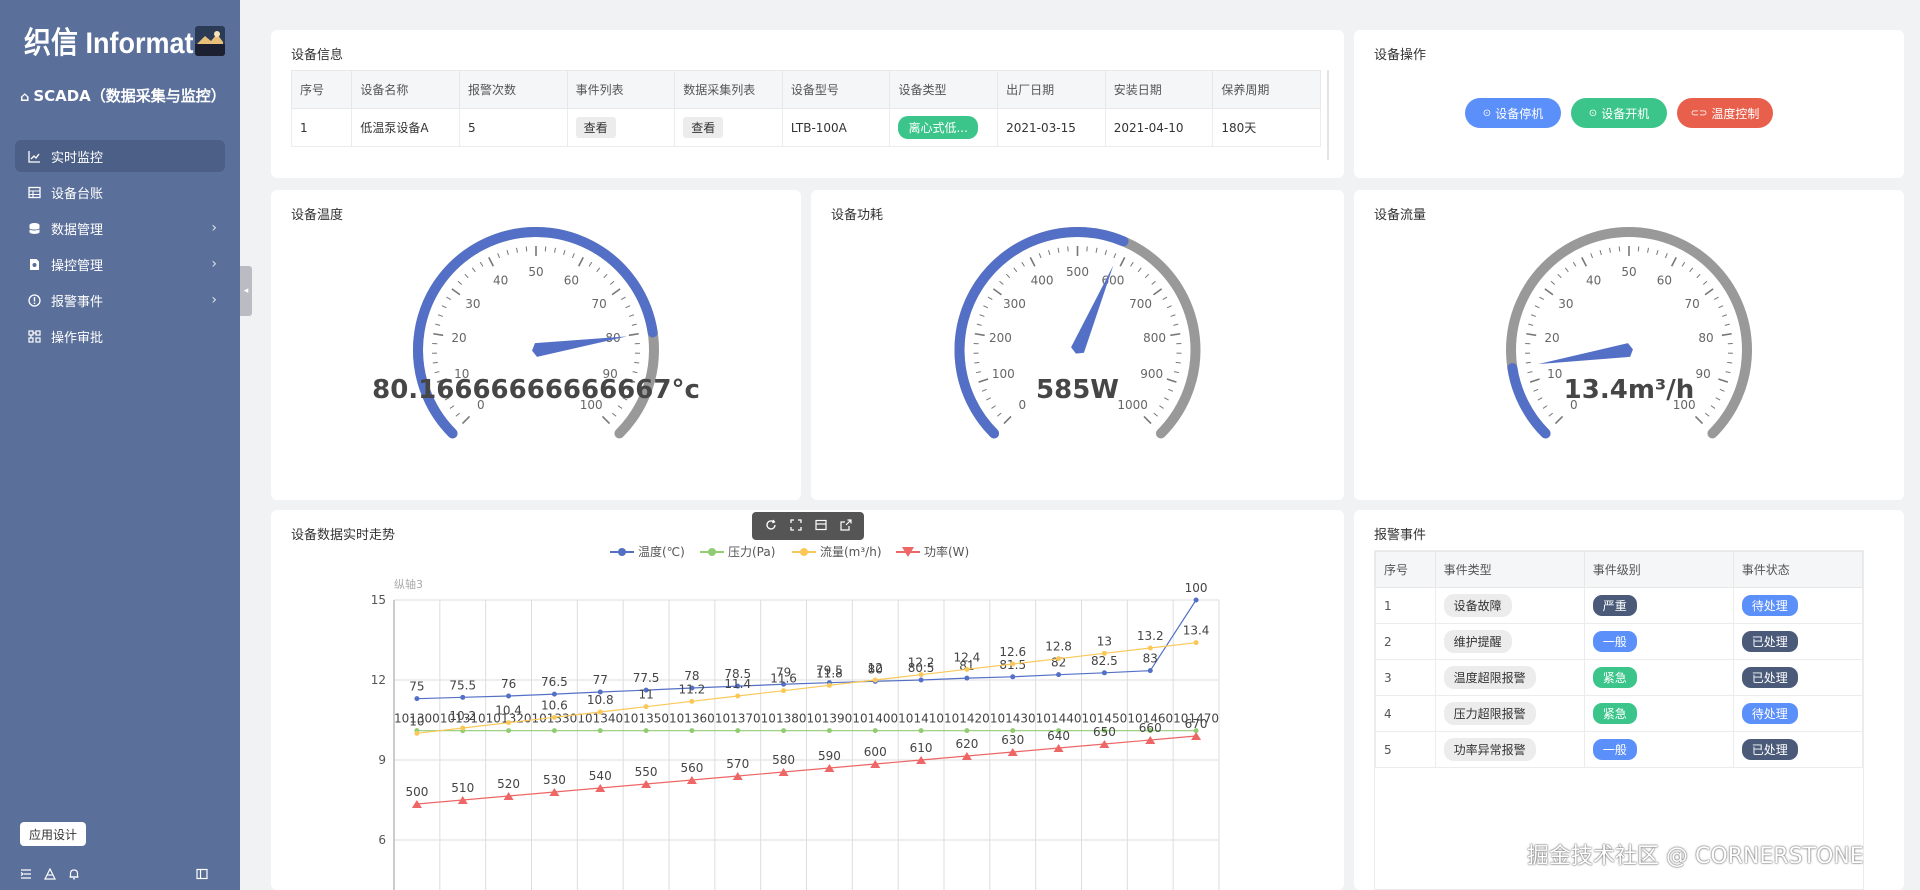  Describe the element at coordinates (1196, 724) in the screenshot. I see `data-label: 670` at that location.